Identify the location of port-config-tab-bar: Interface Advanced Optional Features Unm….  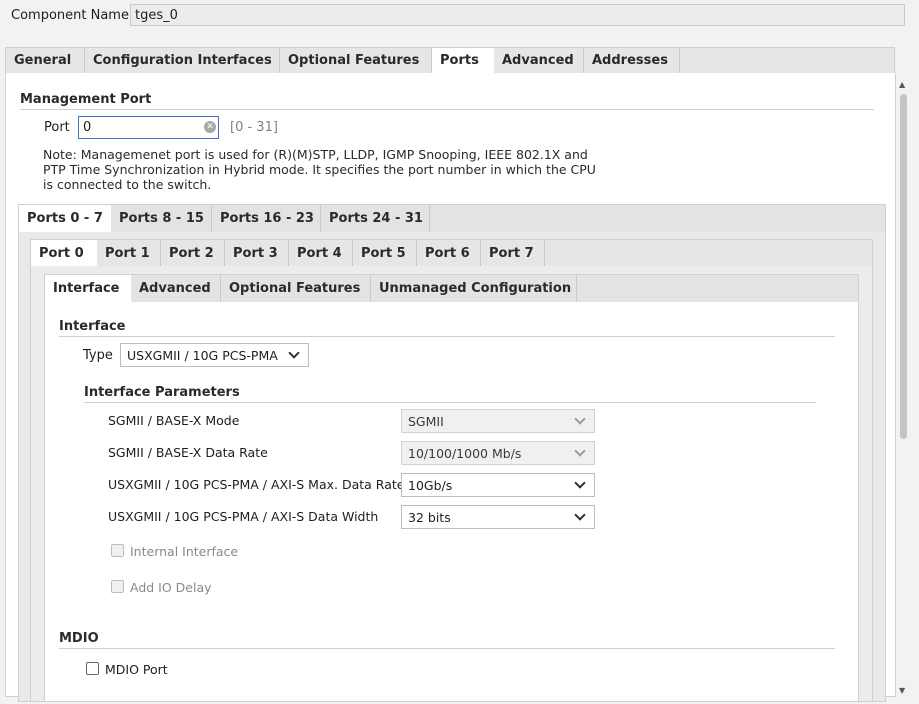
(451, 288).